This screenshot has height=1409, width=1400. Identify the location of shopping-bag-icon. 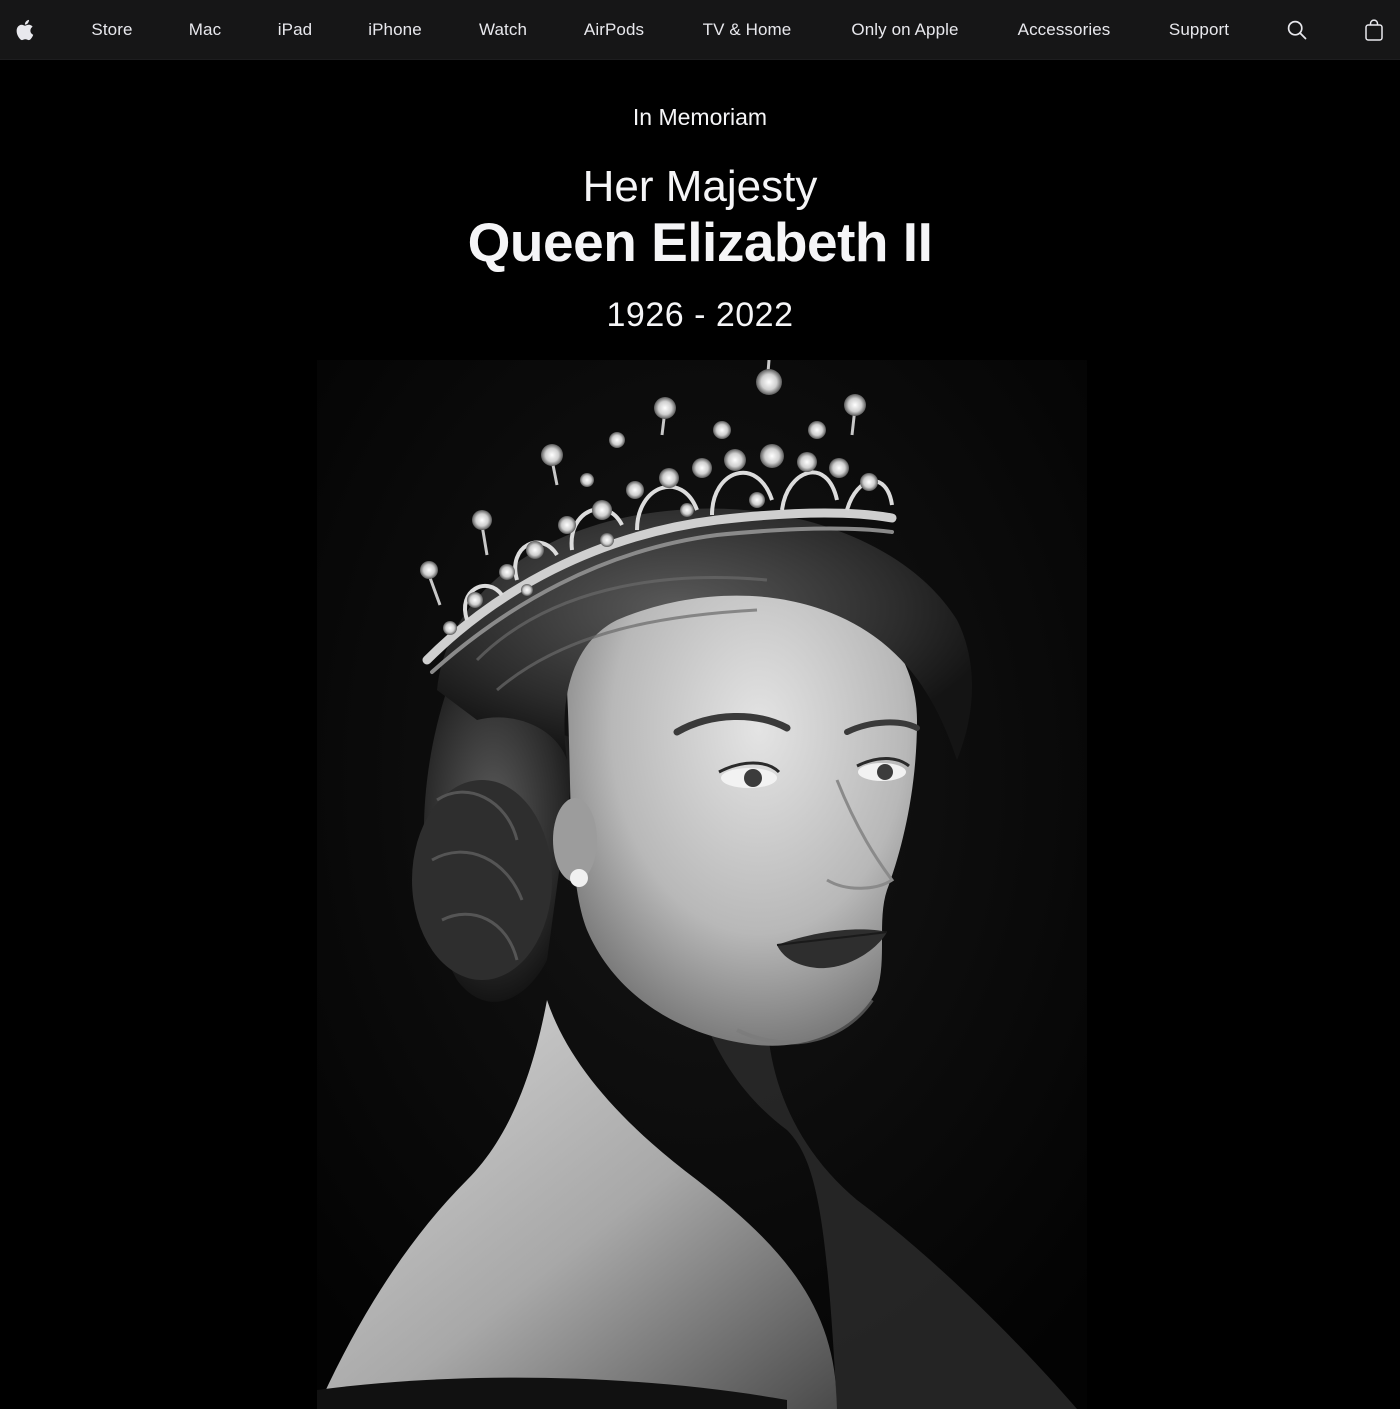
(1374, 30).